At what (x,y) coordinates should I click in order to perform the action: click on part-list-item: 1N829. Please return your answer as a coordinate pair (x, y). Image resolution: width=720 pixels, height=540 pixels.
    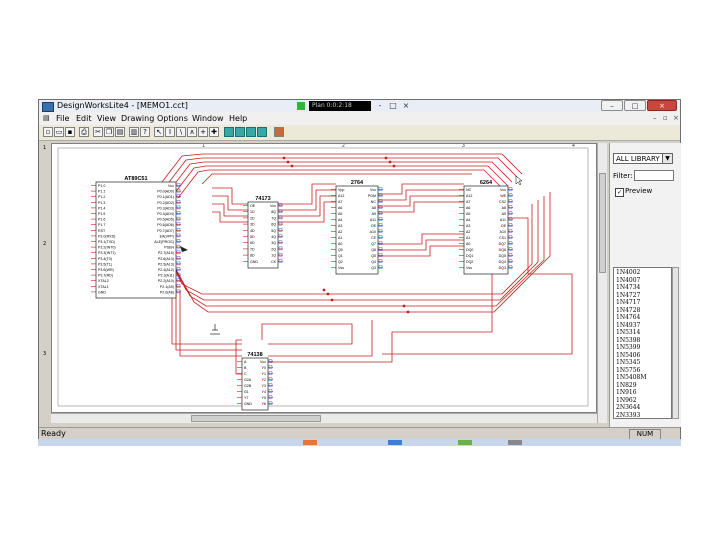
    Looking at the image, I should click on (626, 385).